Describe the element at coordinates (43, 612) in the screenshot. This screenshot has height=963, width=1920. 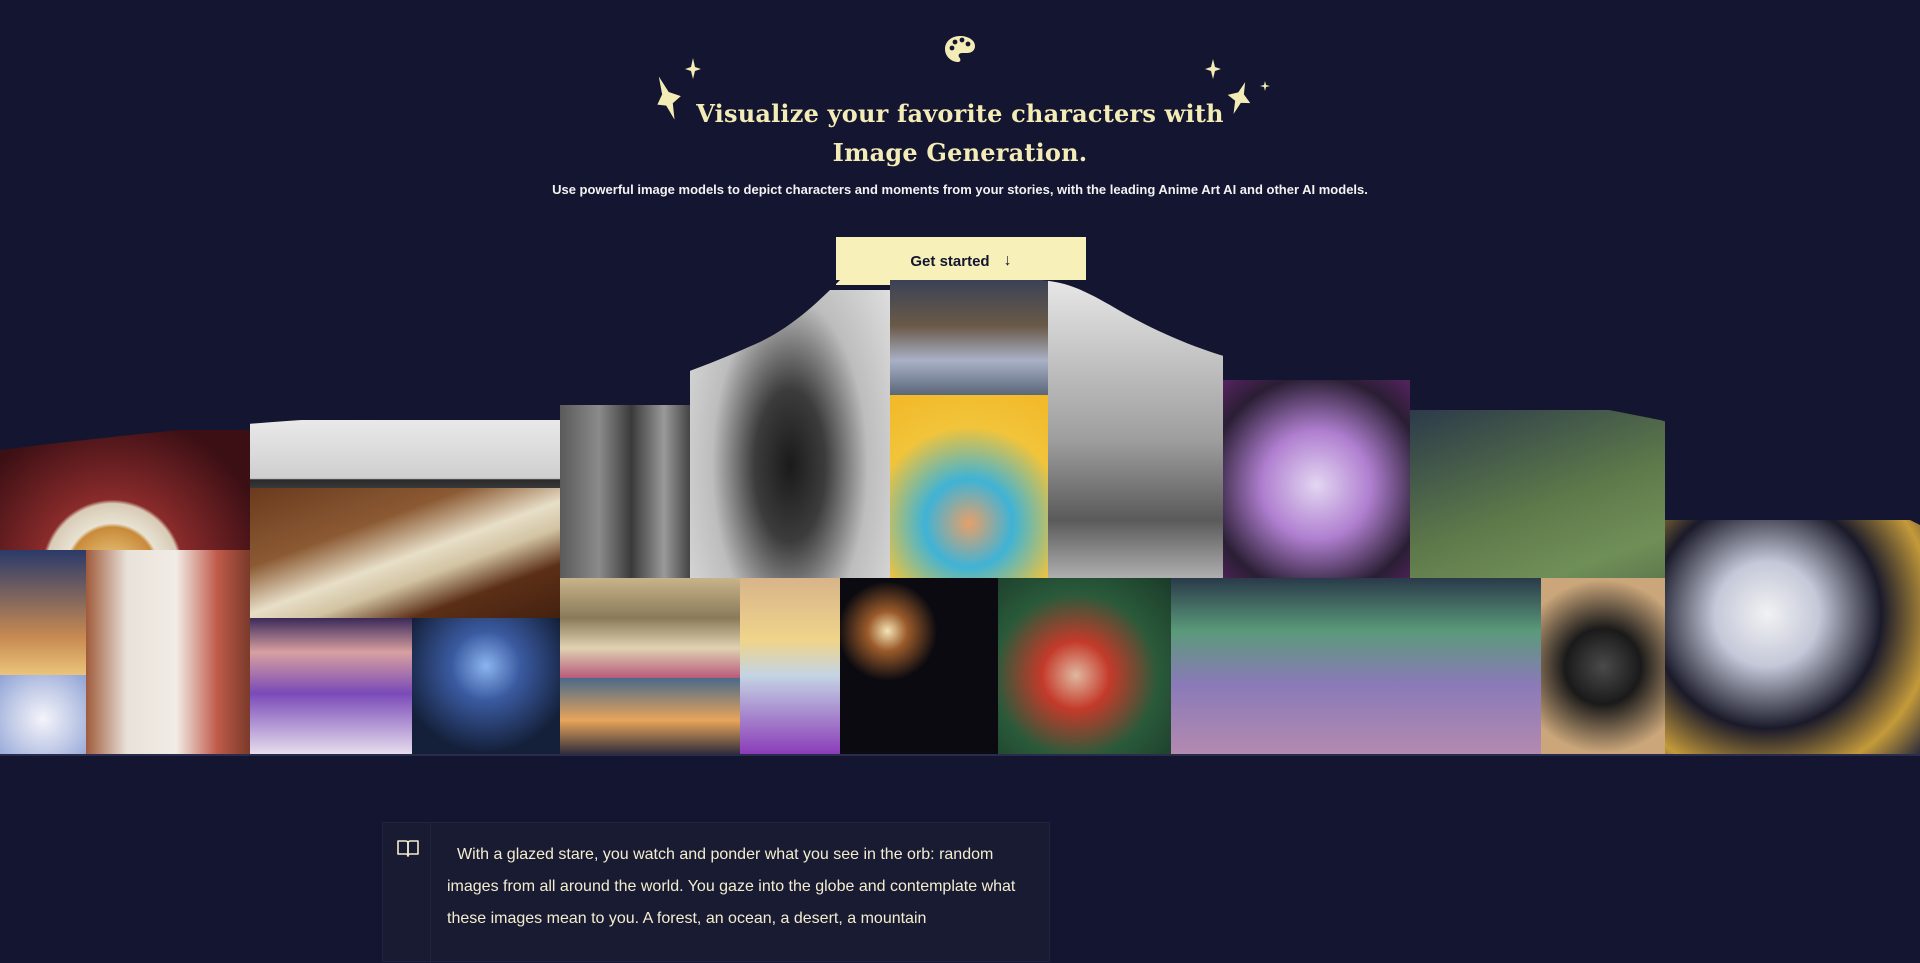
I see `gallery-image-dragon-sunset` at that location.